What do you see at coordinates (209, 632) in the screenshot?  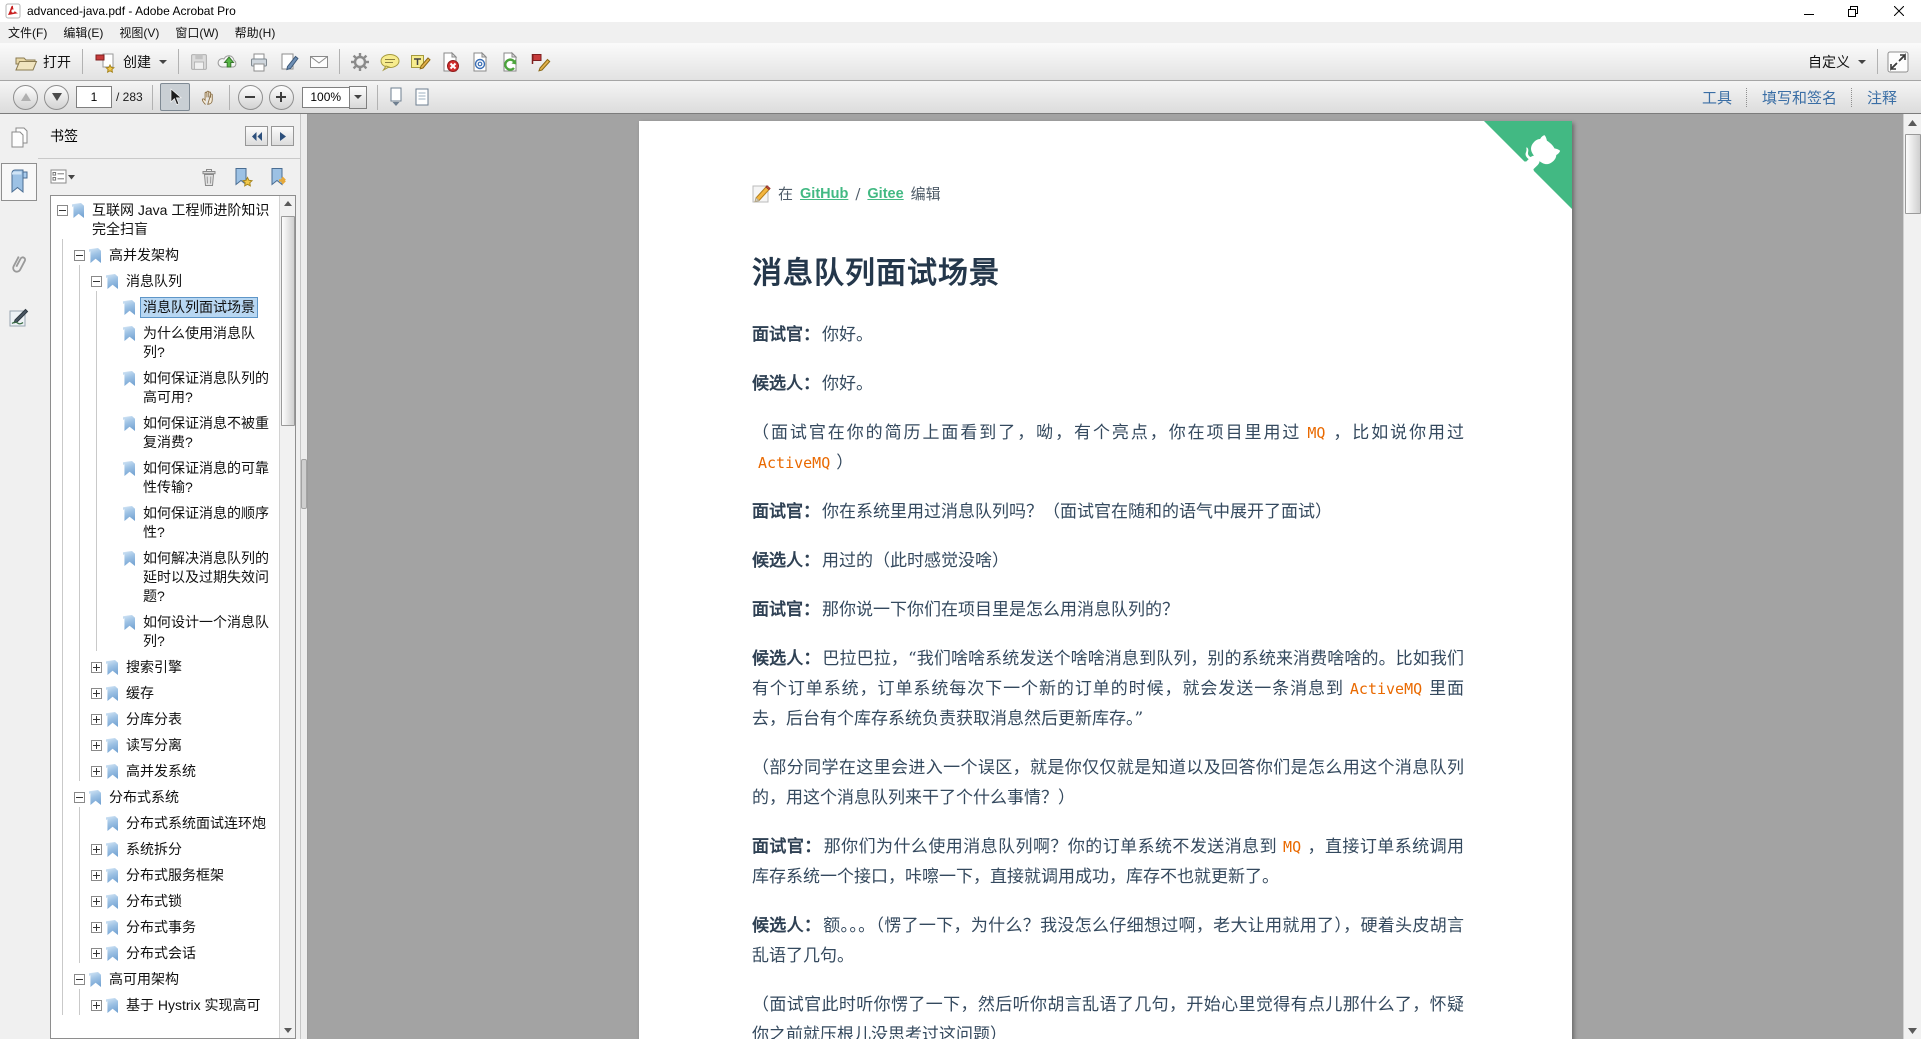 I see `bookmark-label: 如何设计一个消息队列?` at bounding box center [209, 632].